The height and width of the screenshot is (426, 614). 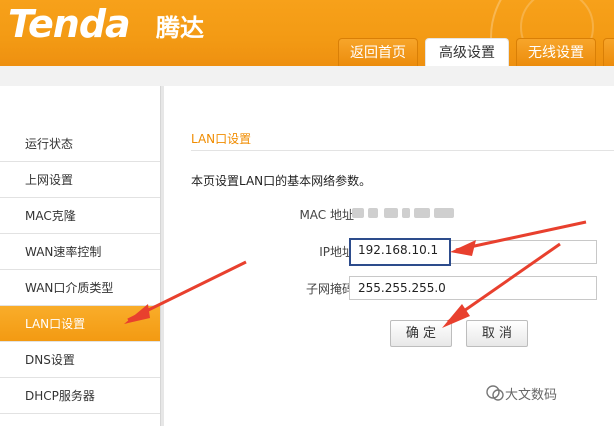 I want to click on arrow-to-lan-menu, so click(x=185, y=292).